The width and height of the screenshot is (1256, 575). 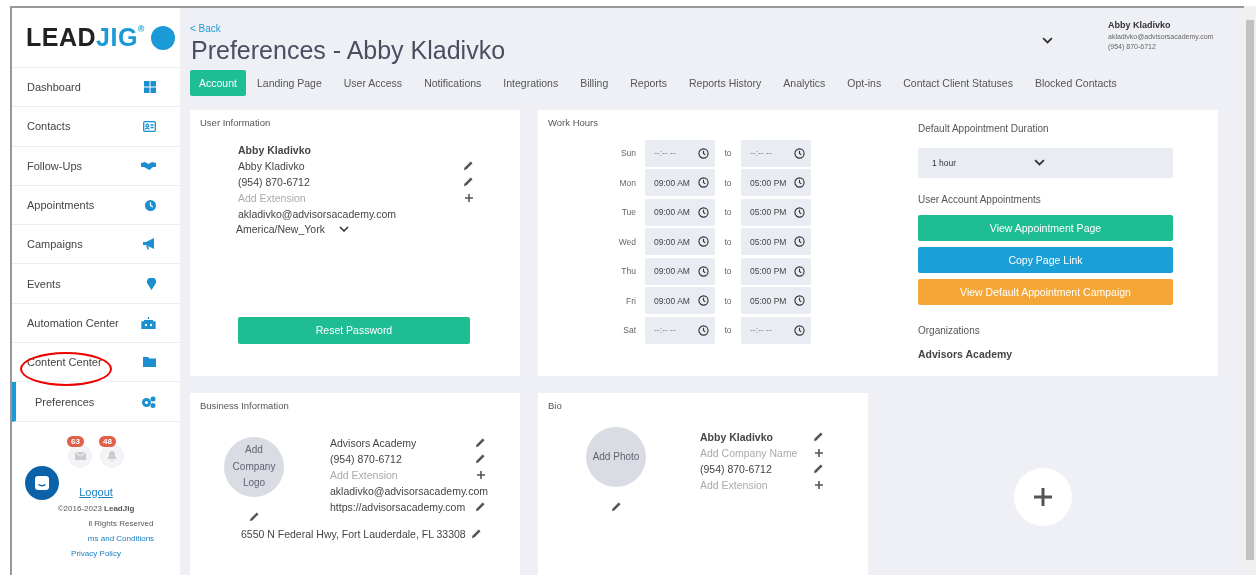 I want to click on bell-icon, so click(x=112, y=455).